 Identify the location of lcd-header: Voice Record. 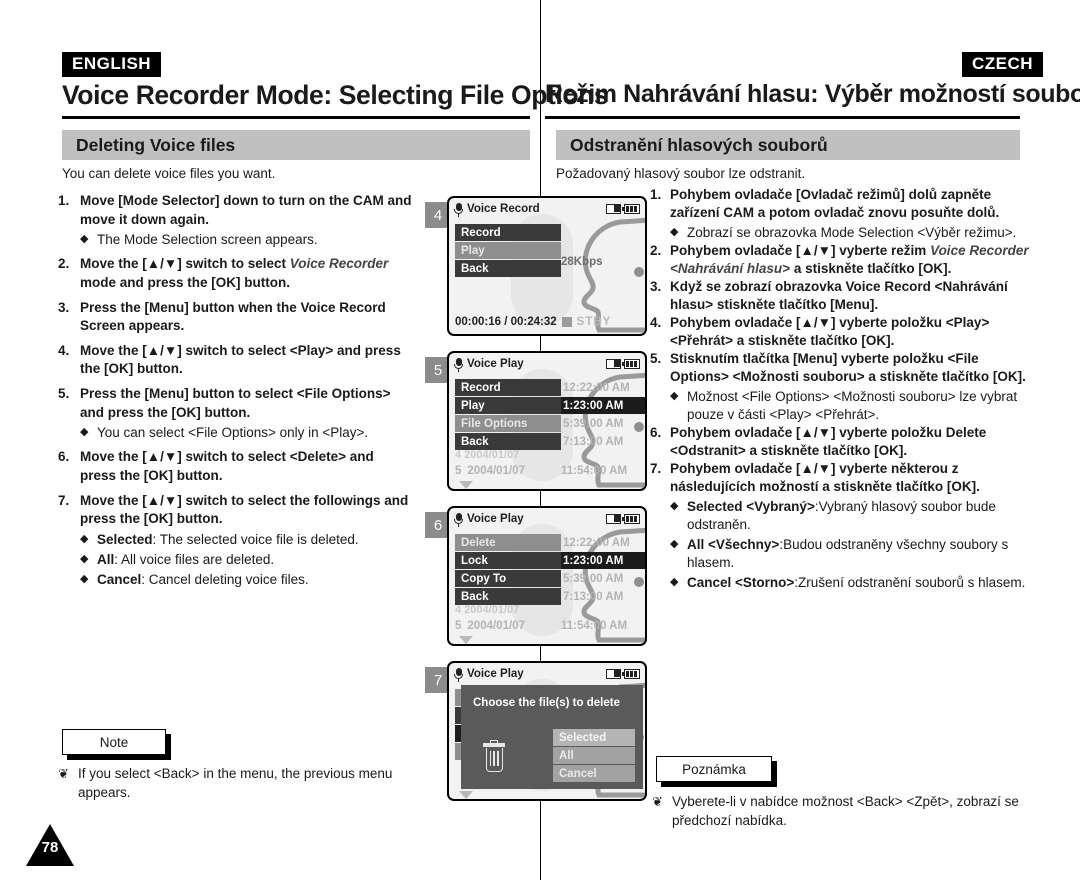
(547, 209).